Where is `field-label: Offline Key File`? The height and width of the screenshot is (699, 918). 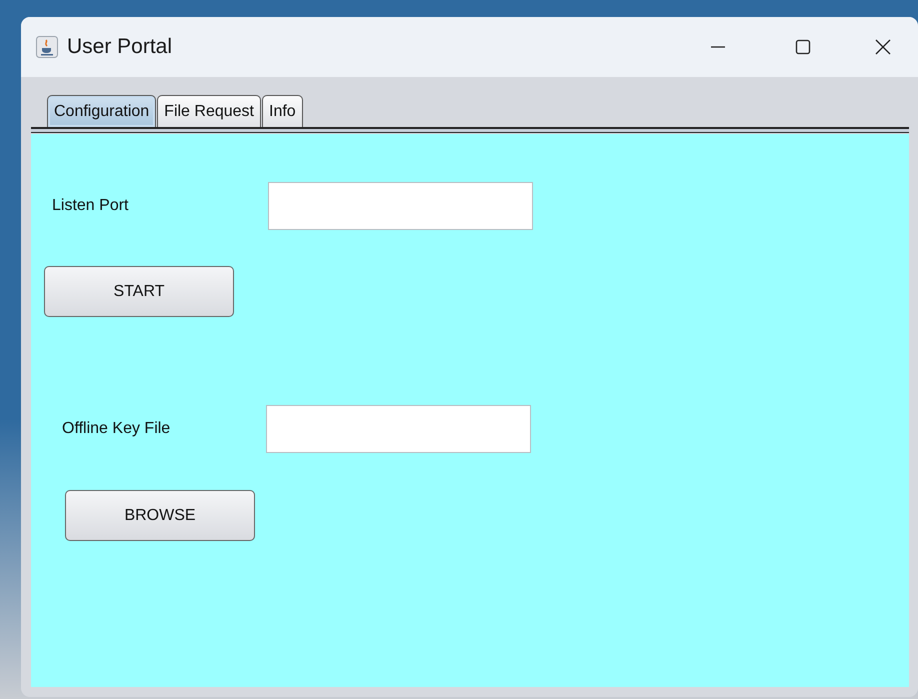 field-label: Offline Key File is located at coordinates (117, 429).